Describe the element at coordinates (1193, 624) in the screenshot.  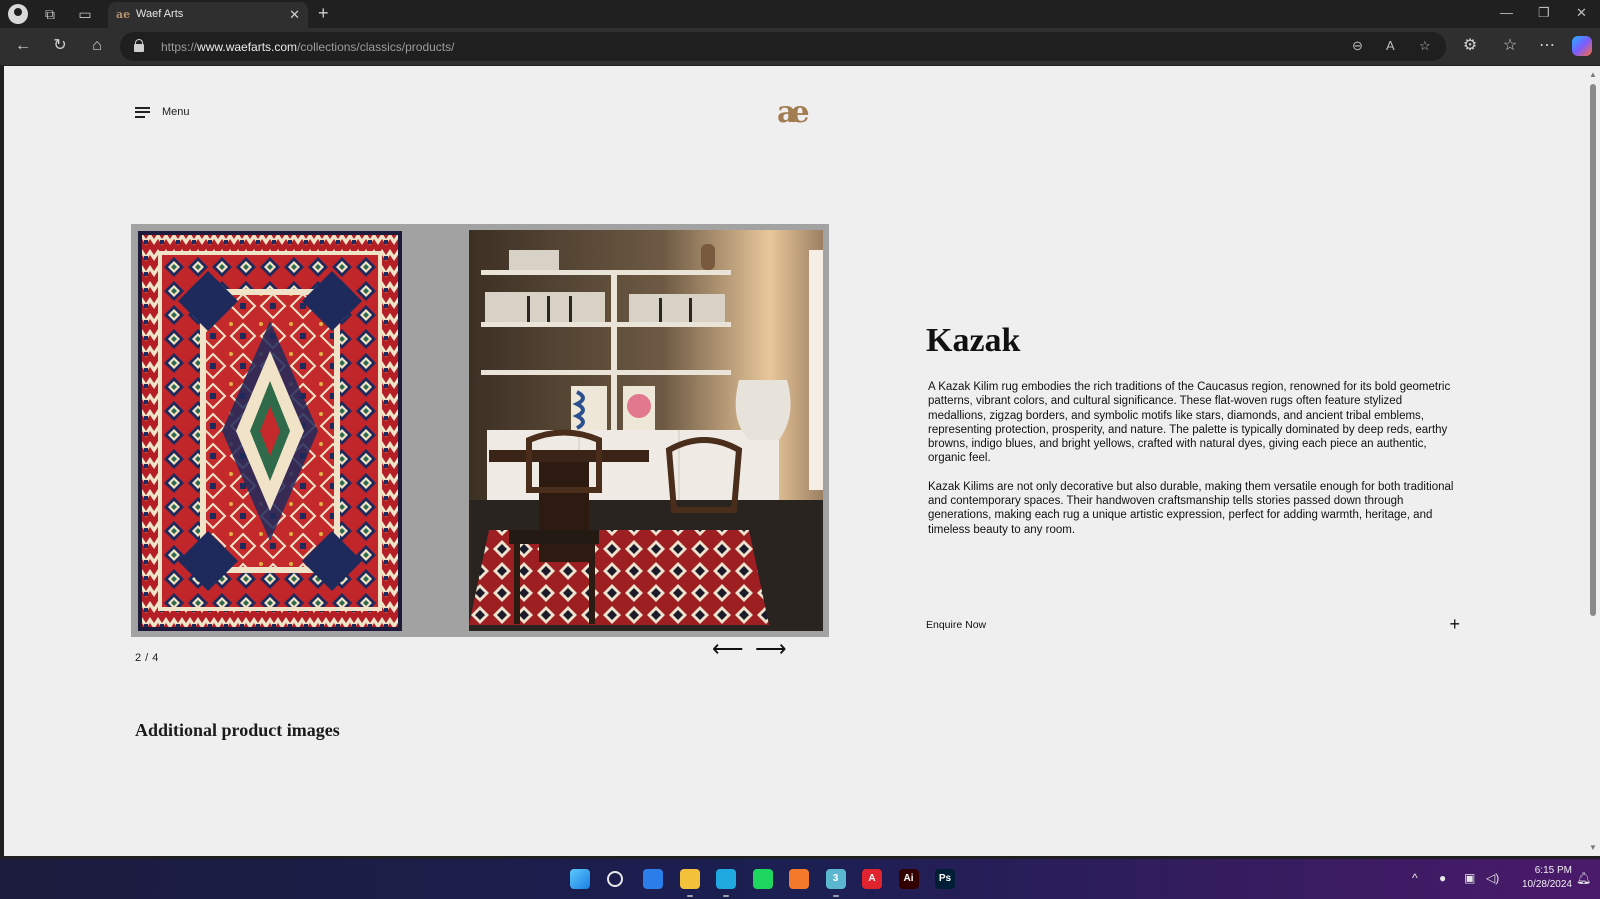
I see `enquire-now-button: Enquire Now +` at that location.